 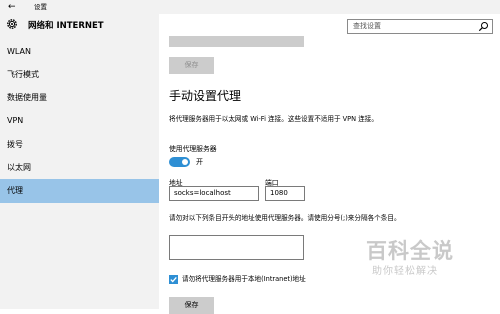 What do you see at coordinates (205, 96) in the screenshot?
I see `manual-proxy-heading: 手动设置代理` at bounding box center [205, 96].